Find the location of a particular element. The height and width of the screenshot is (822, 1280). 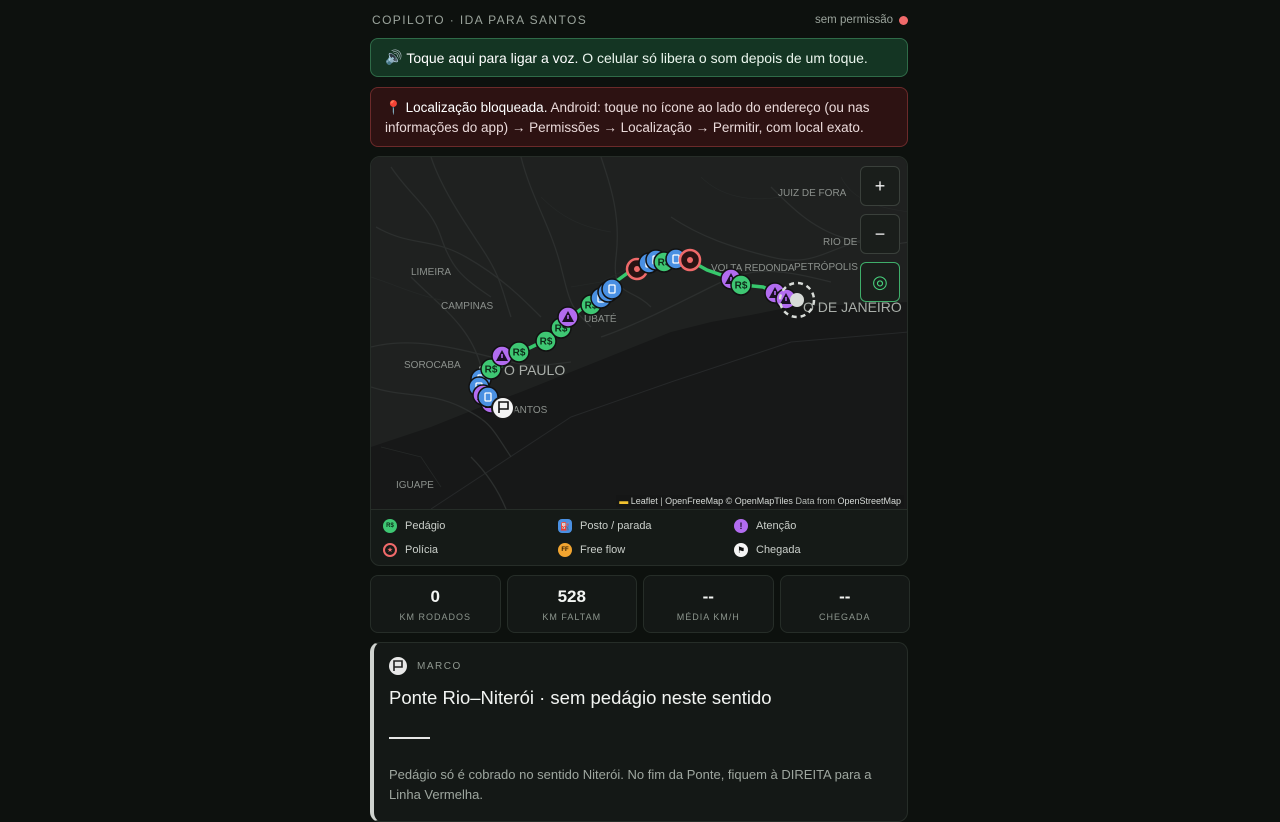

map-label-santos: ANTOS is located at coordinates (530, 410).